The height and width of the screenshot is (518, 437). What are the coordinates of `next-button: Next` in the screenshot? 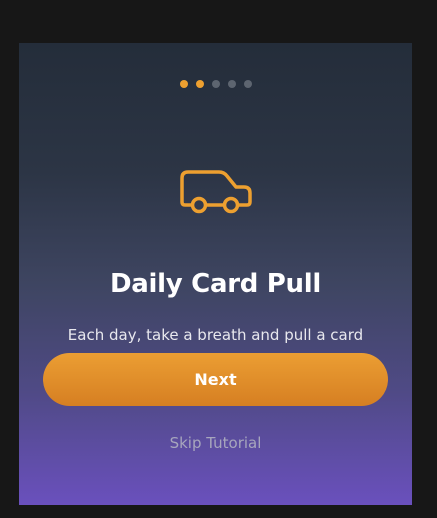 It's located at (215, 379).